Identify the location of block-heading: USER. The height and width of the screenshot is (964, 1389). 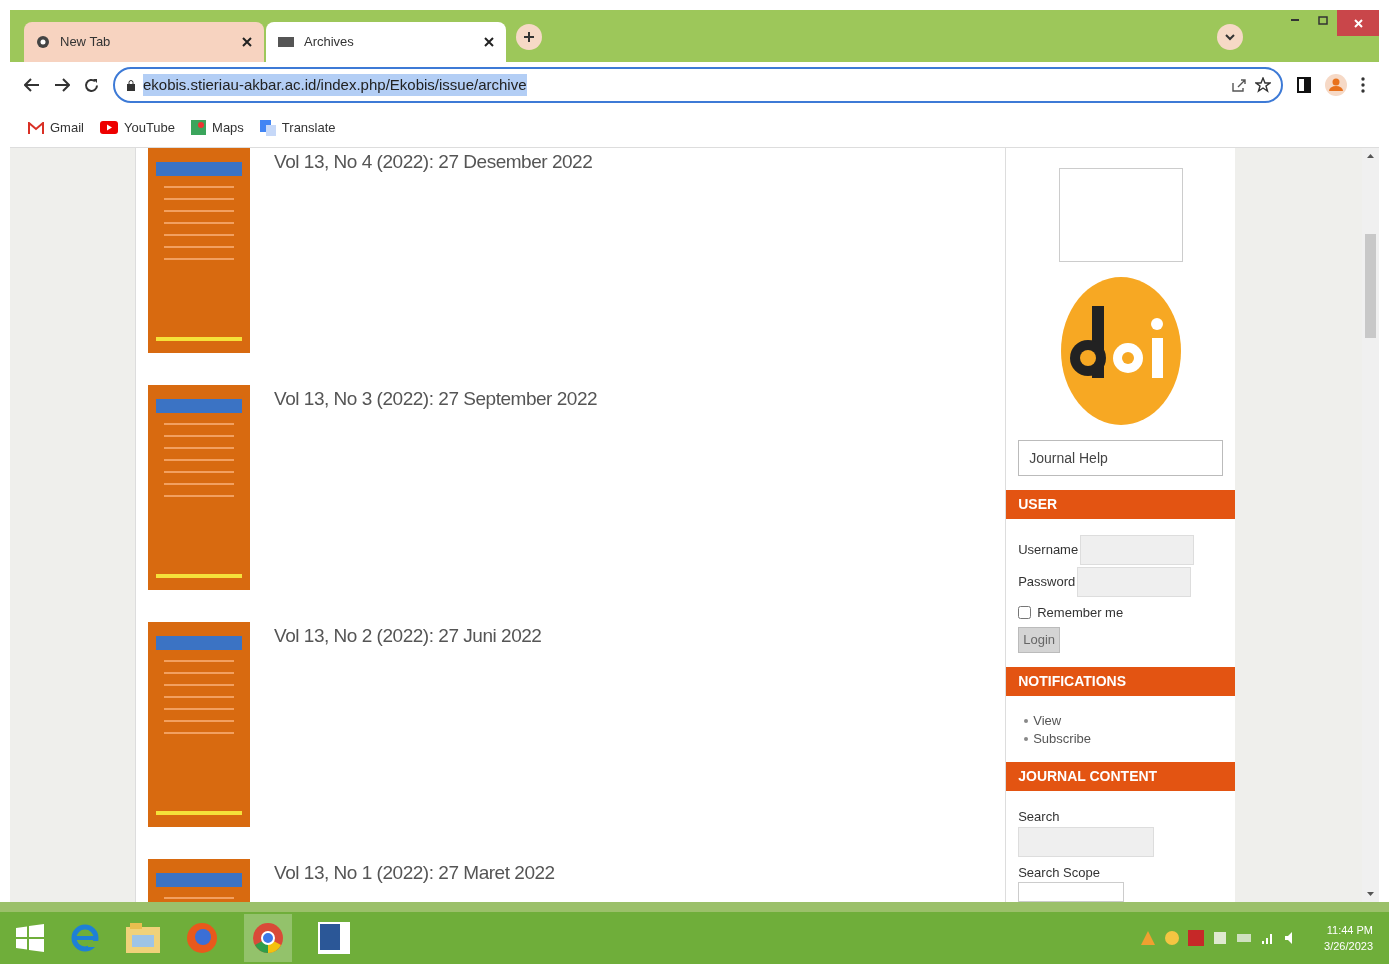
(1120, 505).